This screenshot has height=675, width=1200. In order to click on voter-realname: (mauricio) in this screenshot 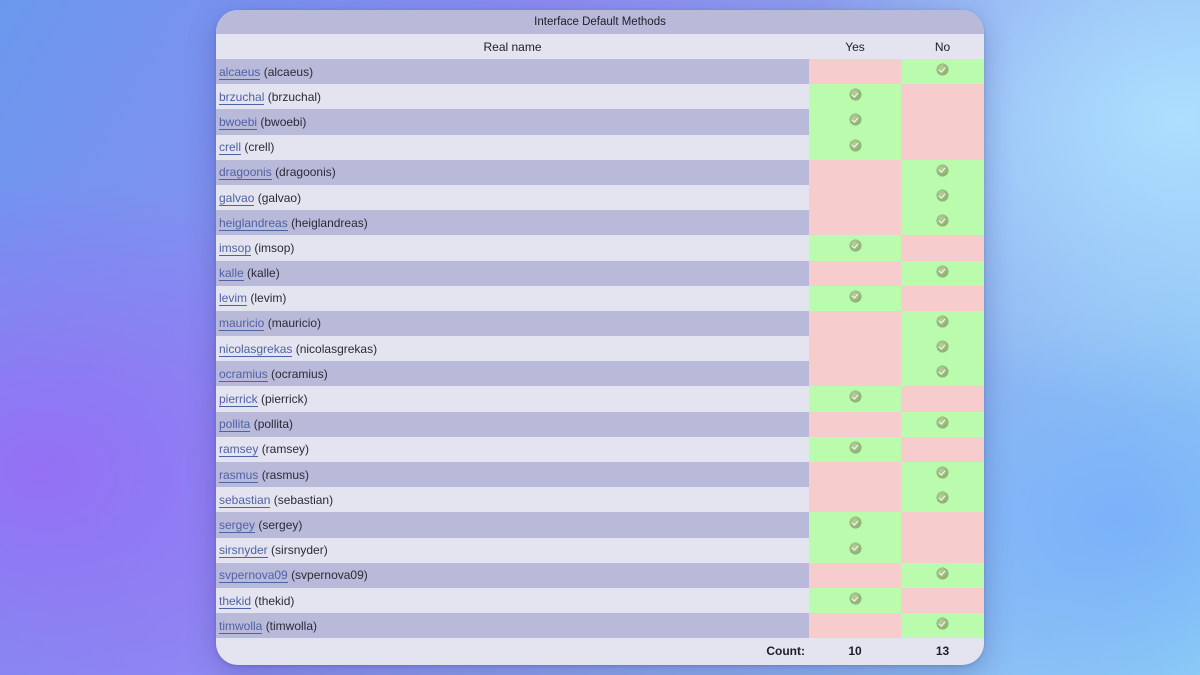, I will do `click(294, 323)`.